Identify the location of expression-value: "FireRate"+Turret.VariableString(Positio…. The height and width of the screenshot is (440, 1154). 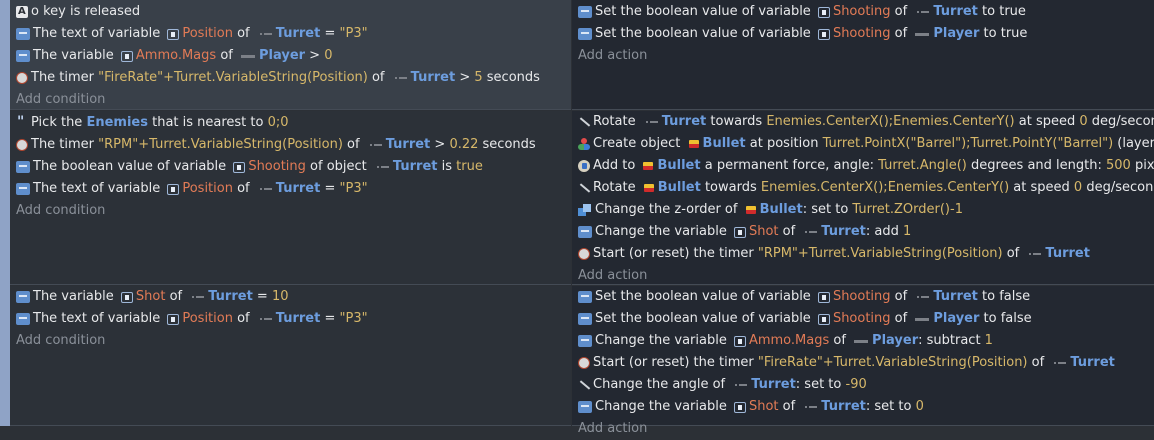
(233, 77).